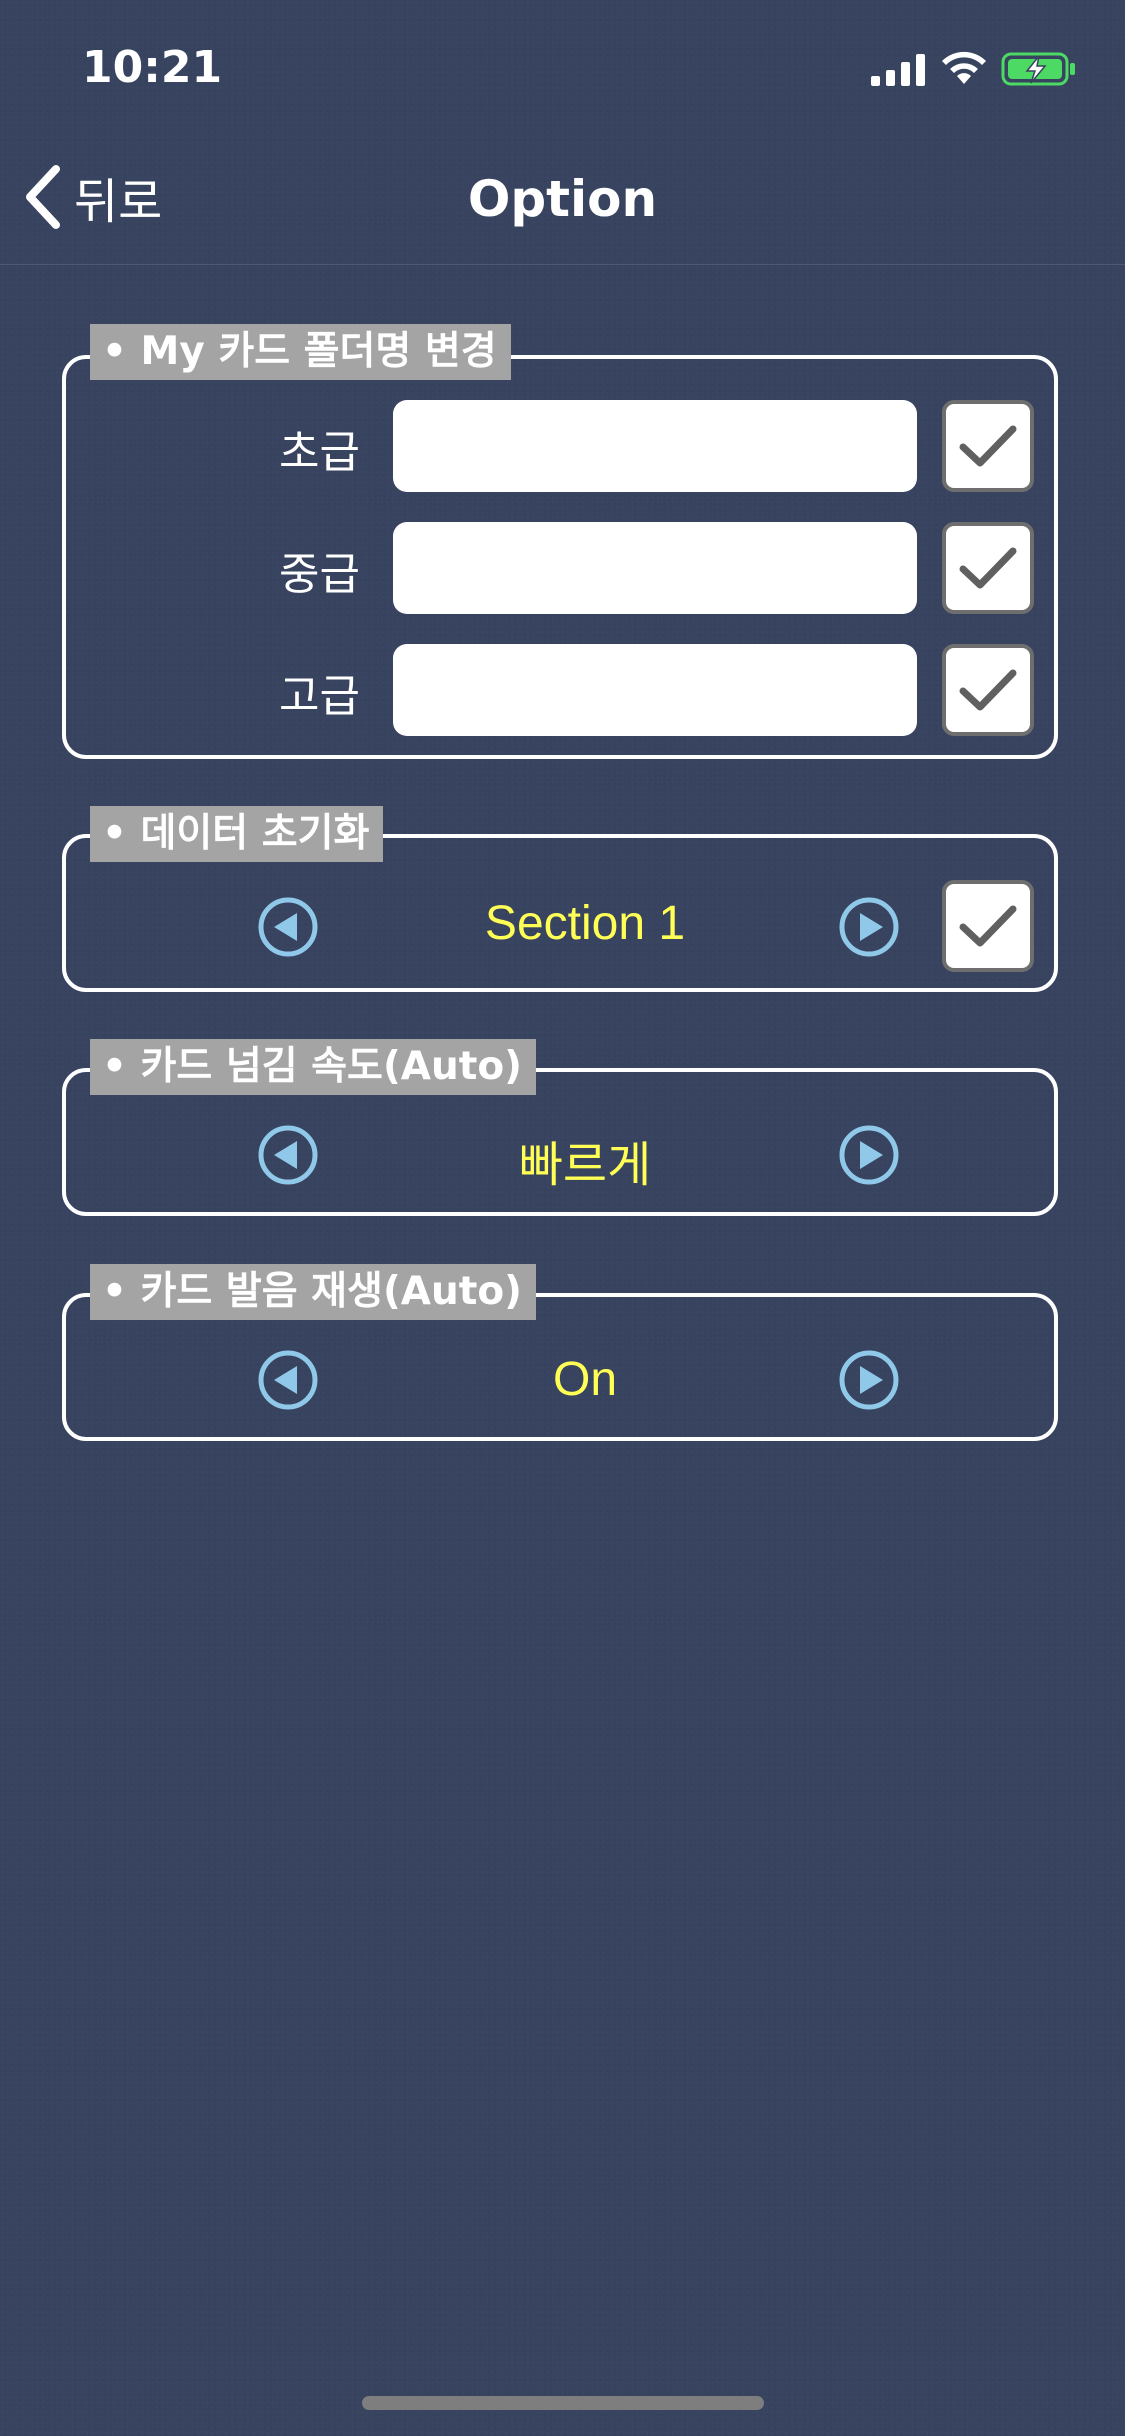  I want to click on section-header-data-reset: • 데이터 초기화, so click(237, 834).